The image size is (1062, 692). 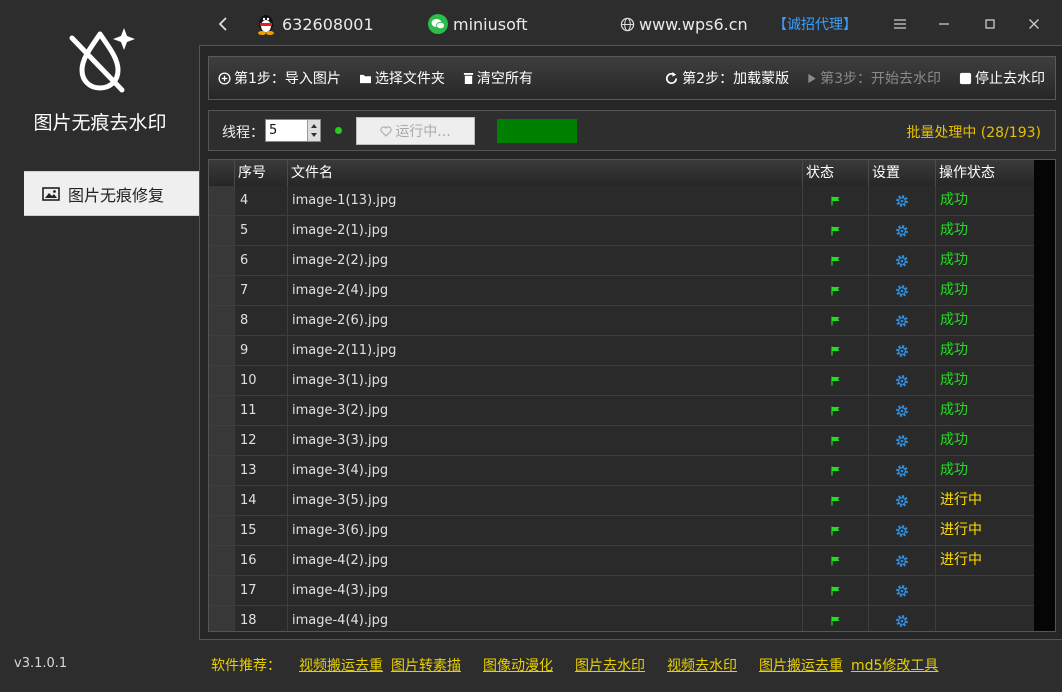 What do you see at coordinates (1044, 395) in the screenshot?
I see `vertical-scrollbar` at bounding box center [1044, 395].